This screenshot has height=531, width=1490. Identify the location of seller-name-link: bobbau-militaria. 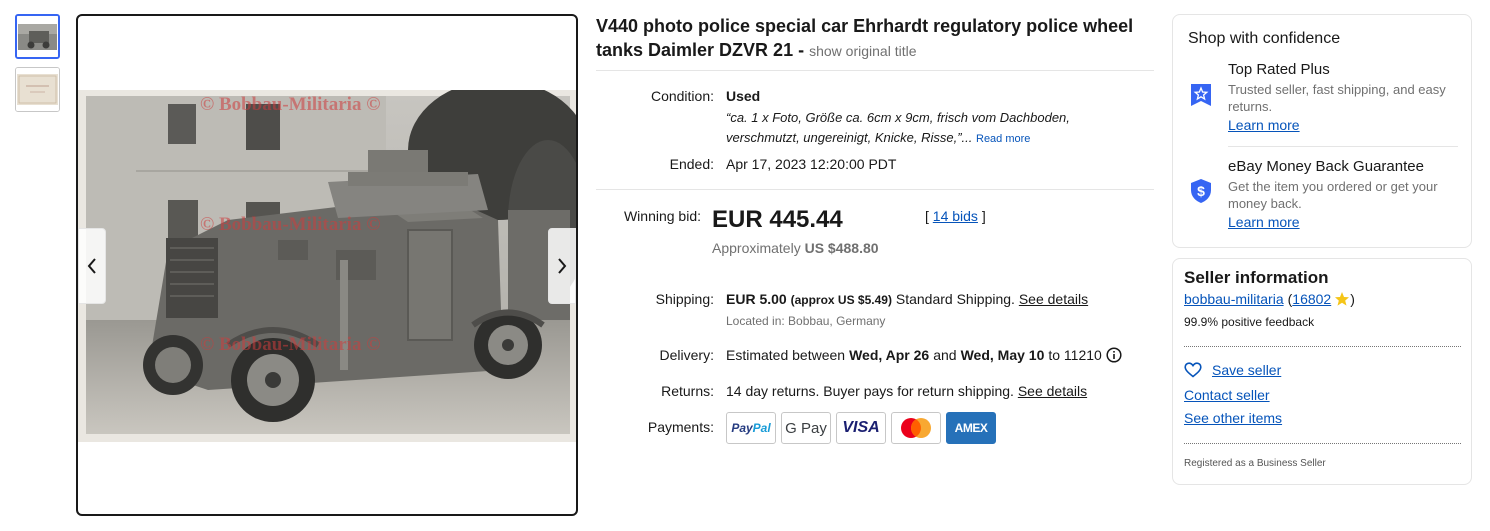
(1234, 299).